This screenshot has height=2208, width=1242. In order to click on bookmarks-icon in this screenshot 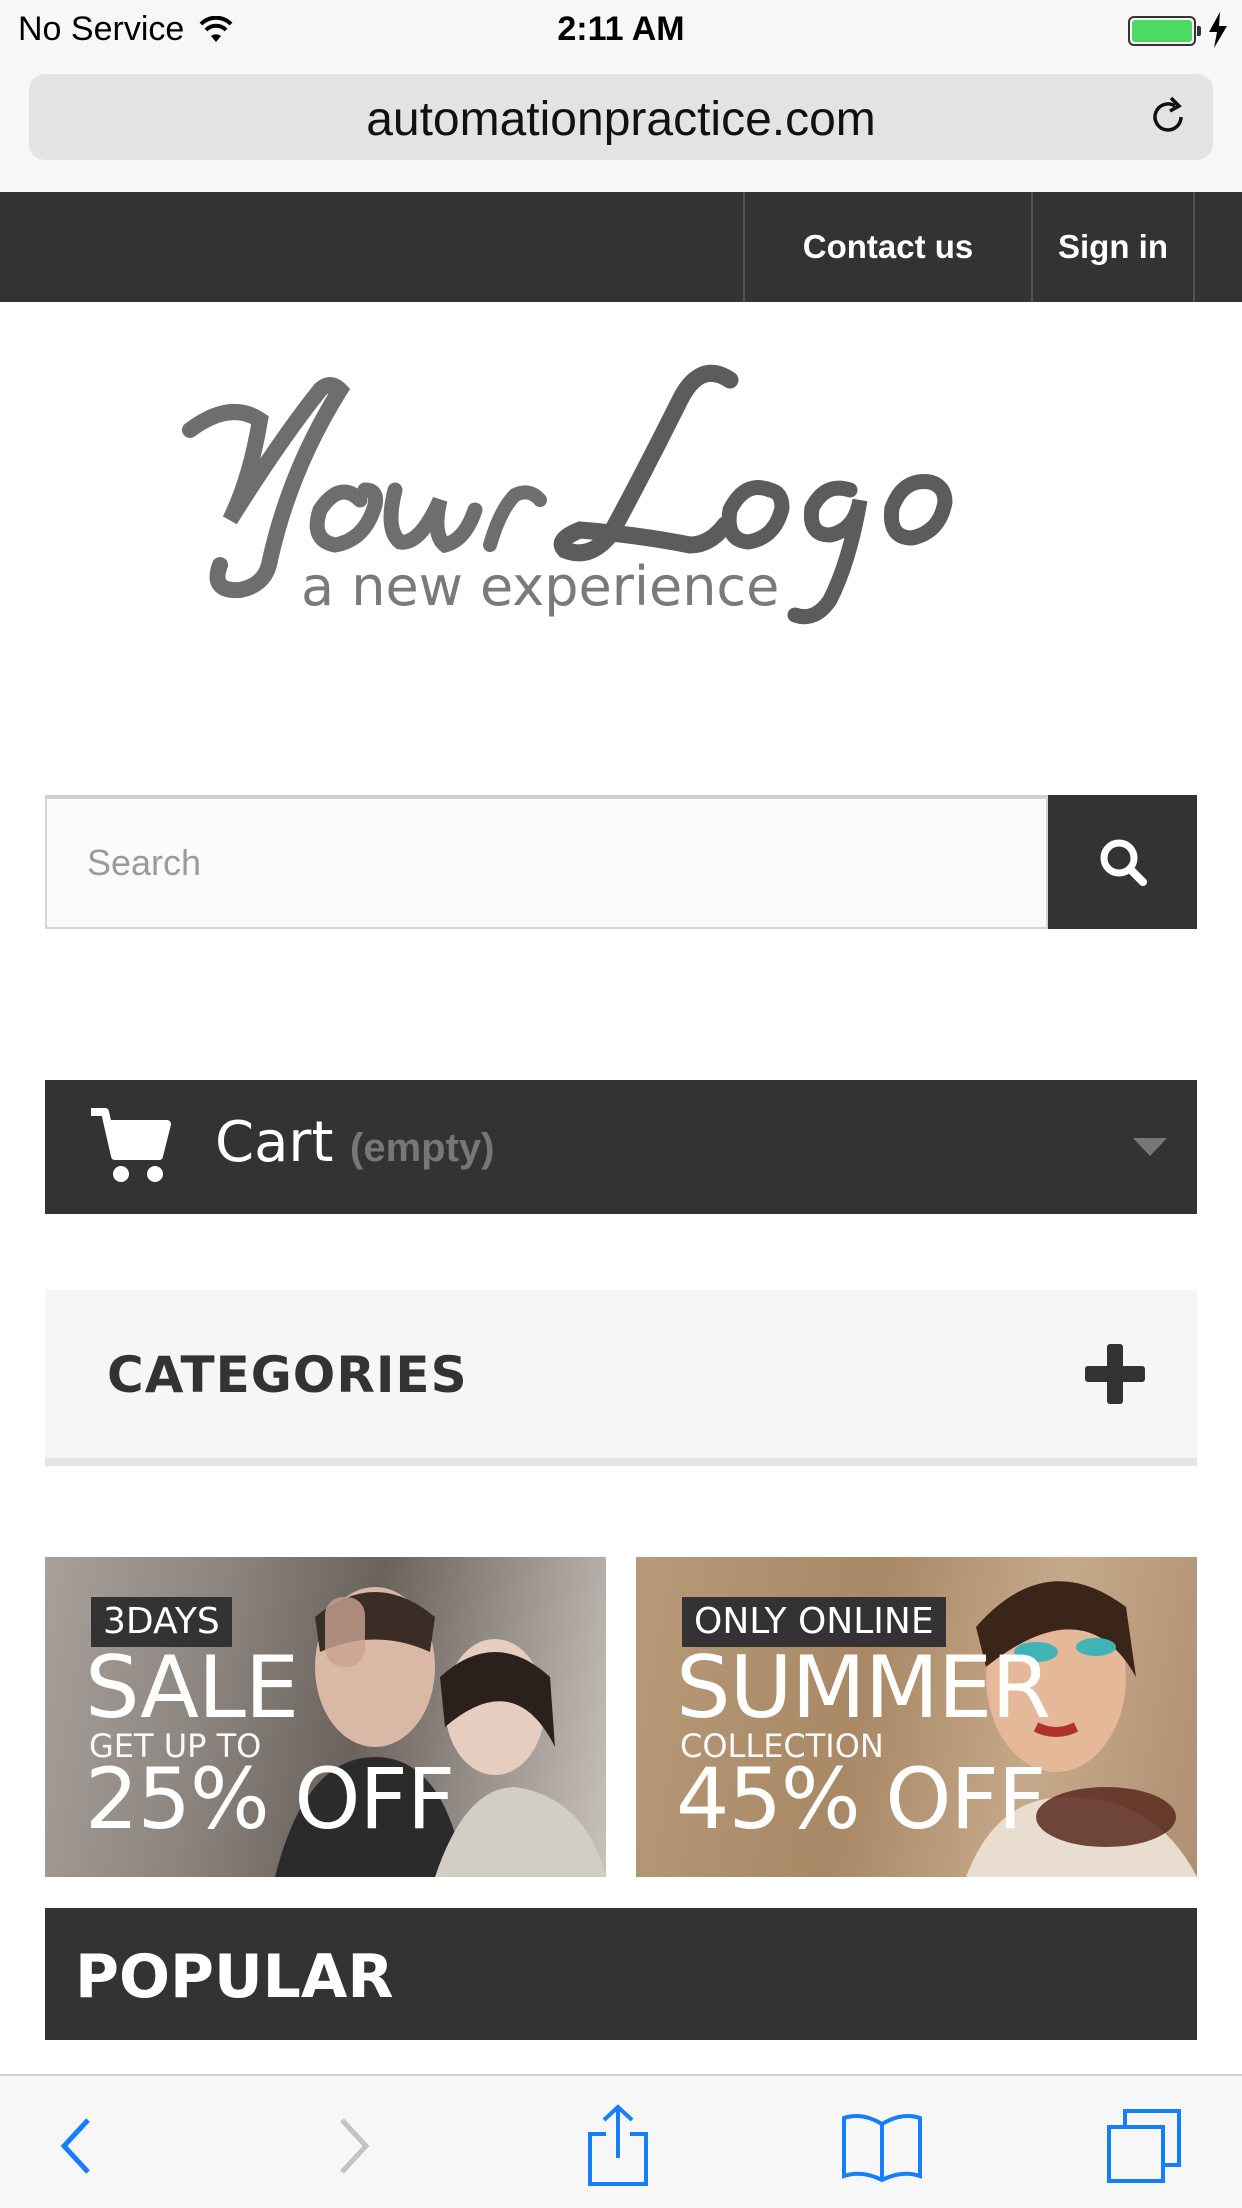, I will do `click(882, 2148)`.